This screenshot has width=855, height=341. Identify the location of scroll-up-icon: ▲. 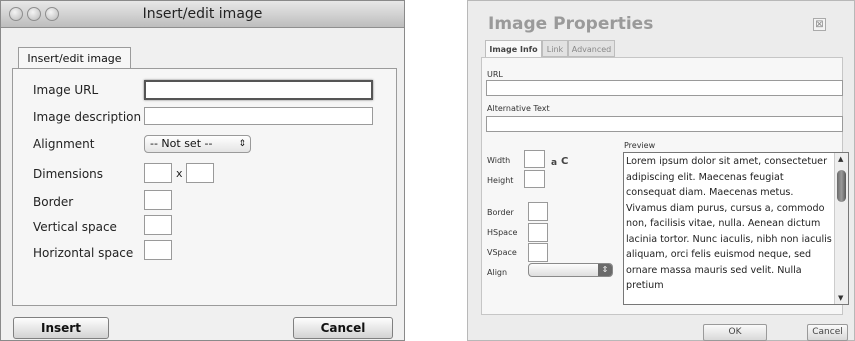
(840, 159).